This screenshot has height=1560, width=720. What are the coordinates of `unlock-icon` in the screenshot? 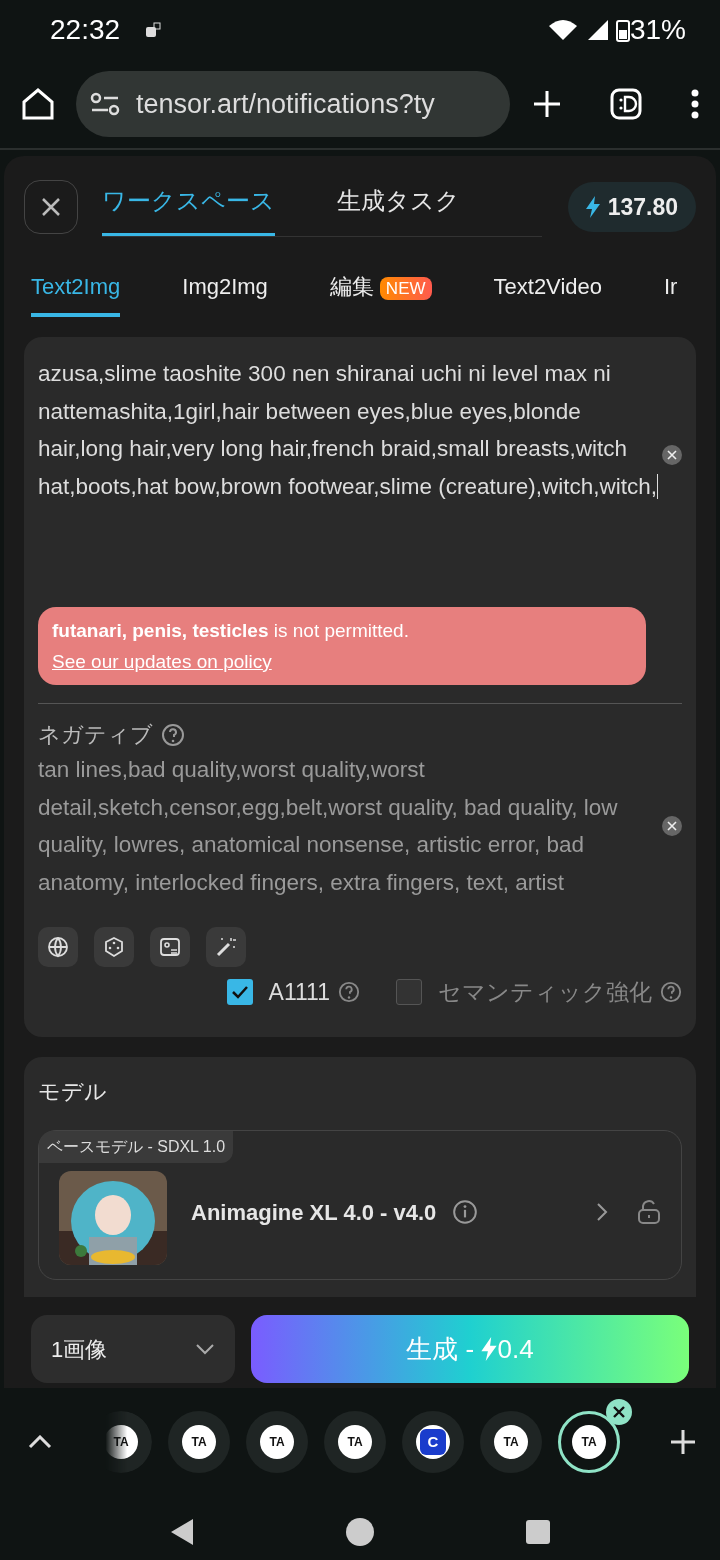 It's located at (649, 1212).